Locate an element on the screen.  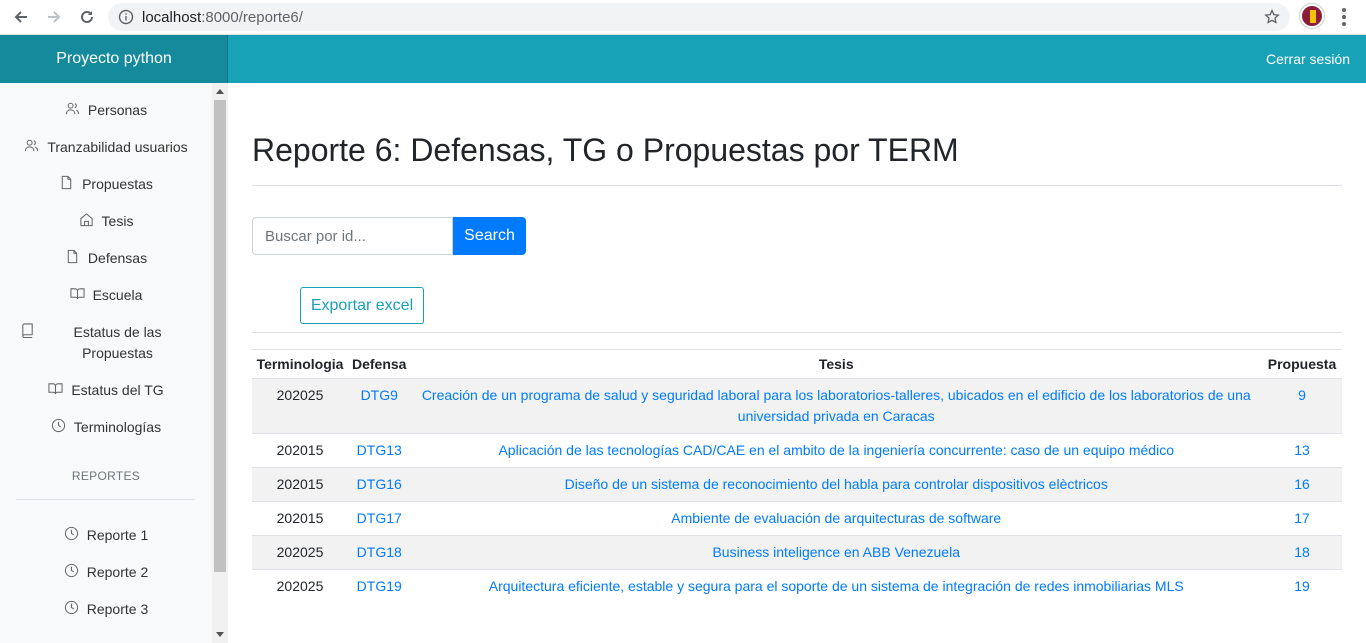
propuesta-link: 13 is located at coordinates (1302, 450).